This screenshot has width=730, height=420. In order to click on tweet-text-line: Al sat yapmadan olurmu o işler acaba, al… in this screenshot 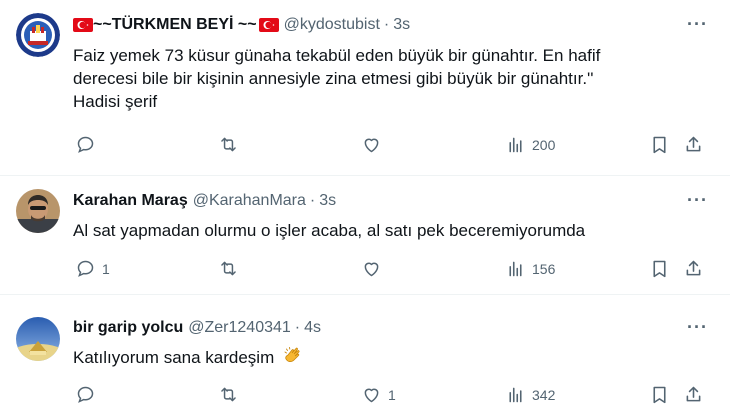, I will do `click(329, 230)`.